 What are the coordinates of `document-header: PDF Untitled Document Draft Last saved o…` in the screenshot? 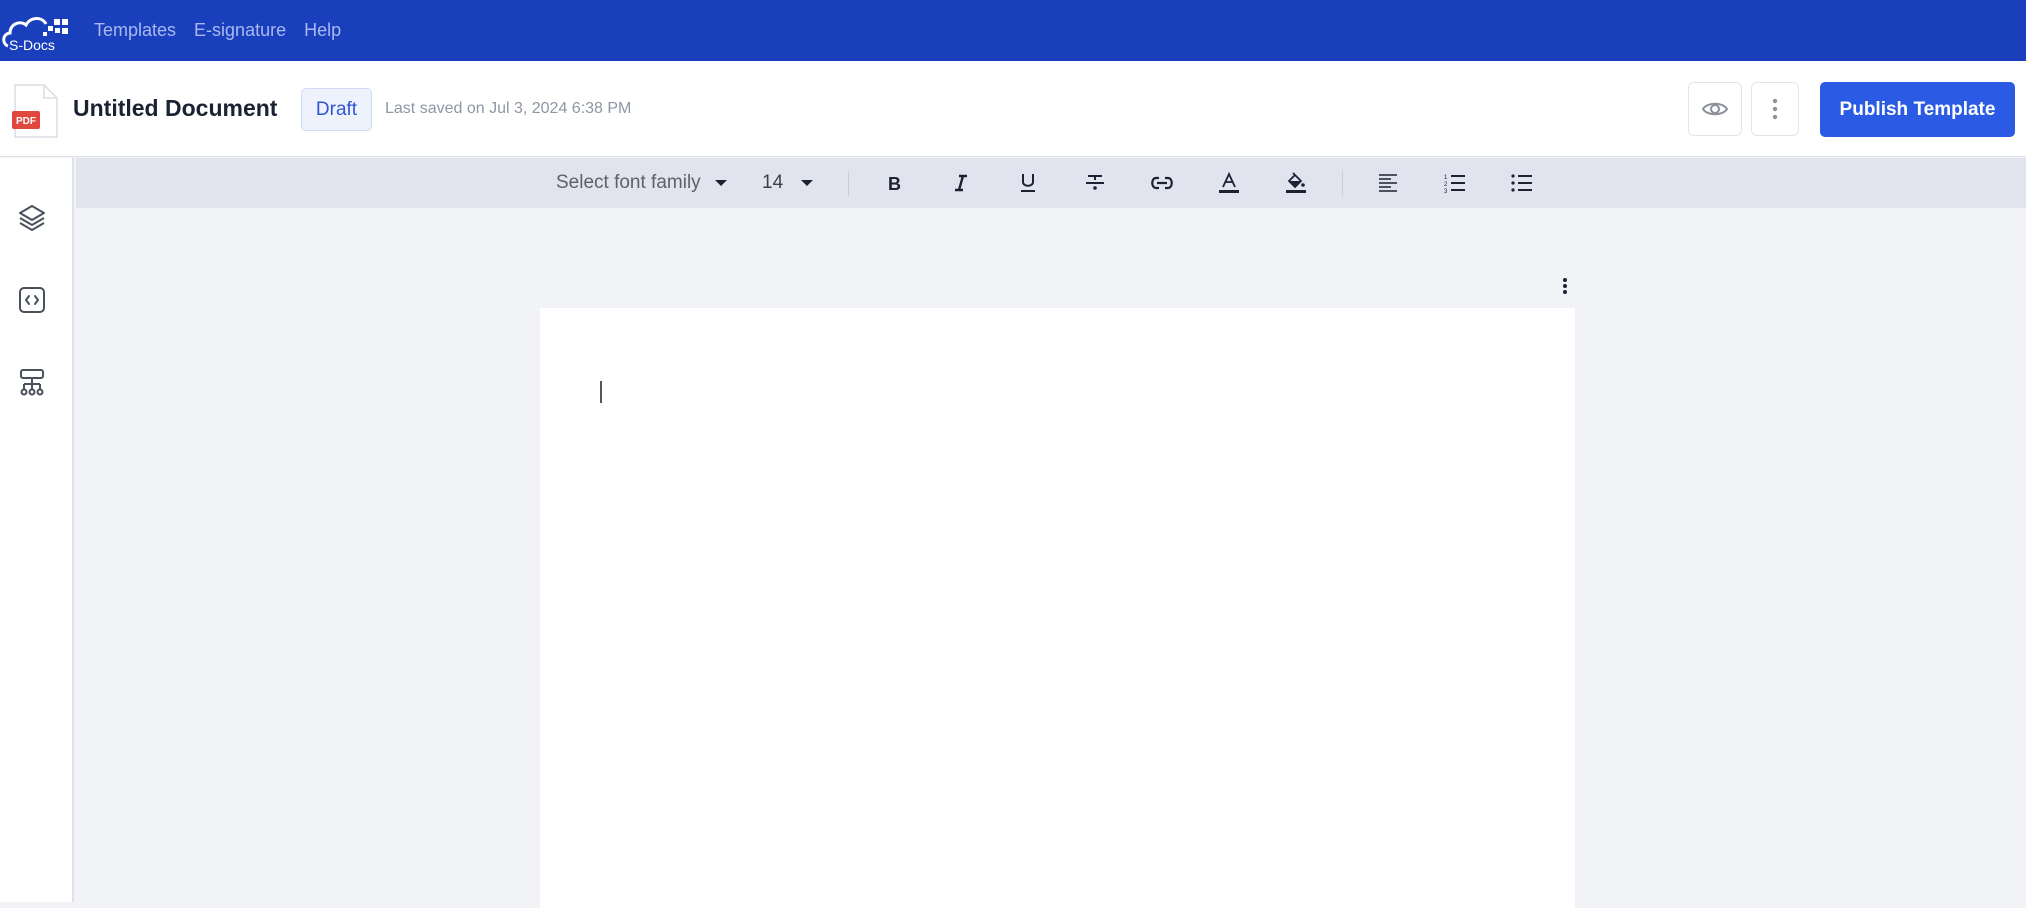 It's located at (1013, 109).